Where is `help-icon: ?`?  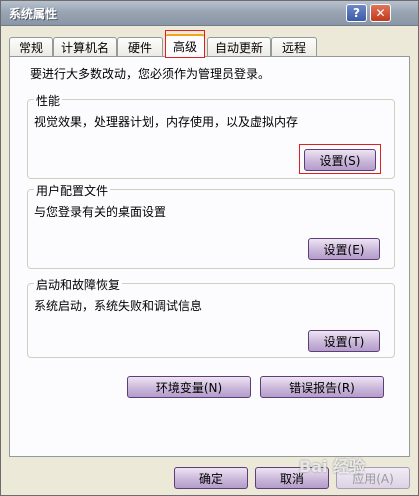 help-icon: ? is located at coordinates (356, 13).